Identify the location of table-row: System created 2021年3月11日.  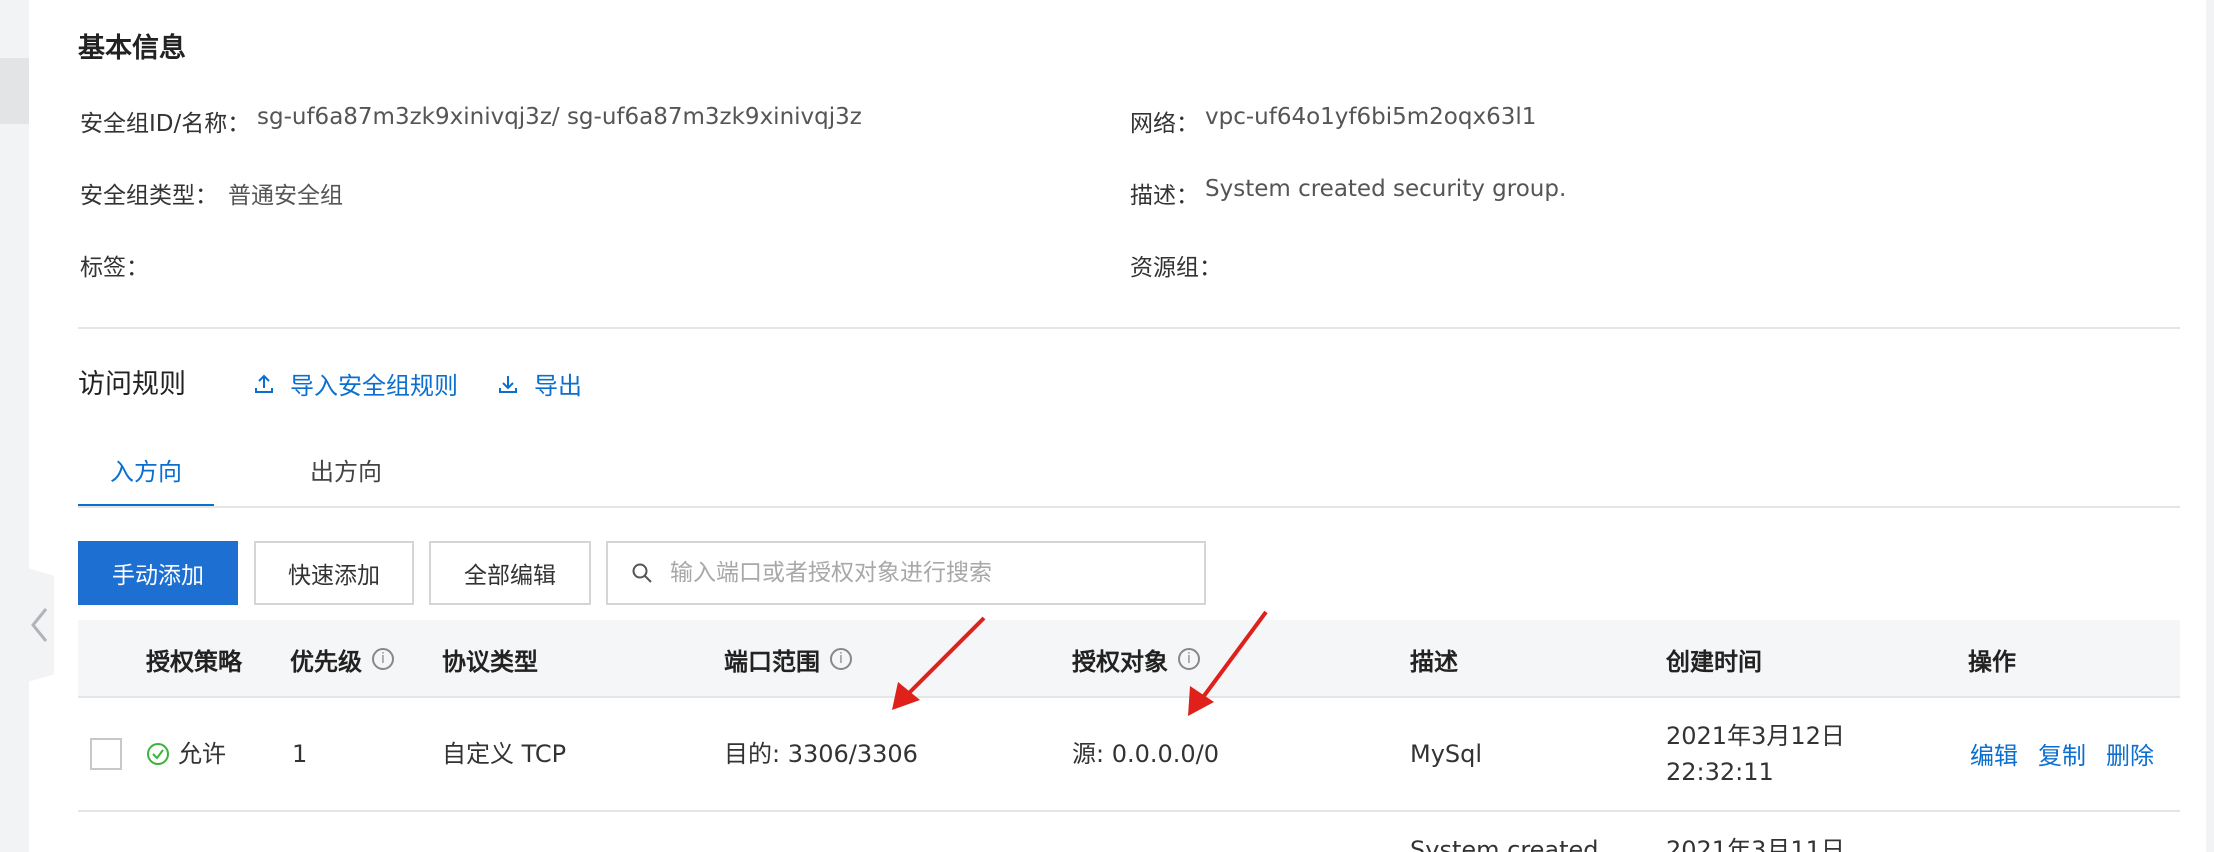
(1129, 832).